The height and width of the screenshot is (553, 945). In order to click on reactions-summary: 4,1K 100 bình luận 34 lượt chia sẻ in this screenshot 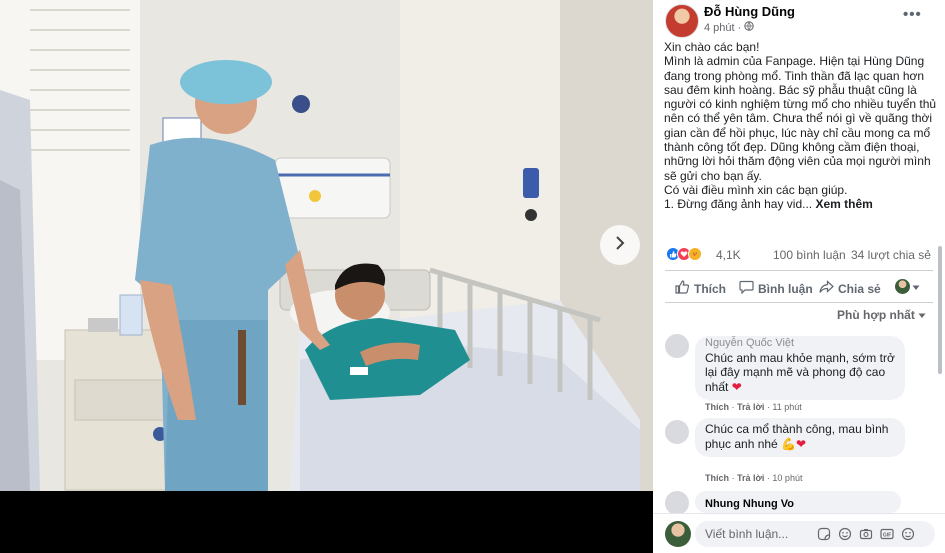, I will do `click(799, 254)`.